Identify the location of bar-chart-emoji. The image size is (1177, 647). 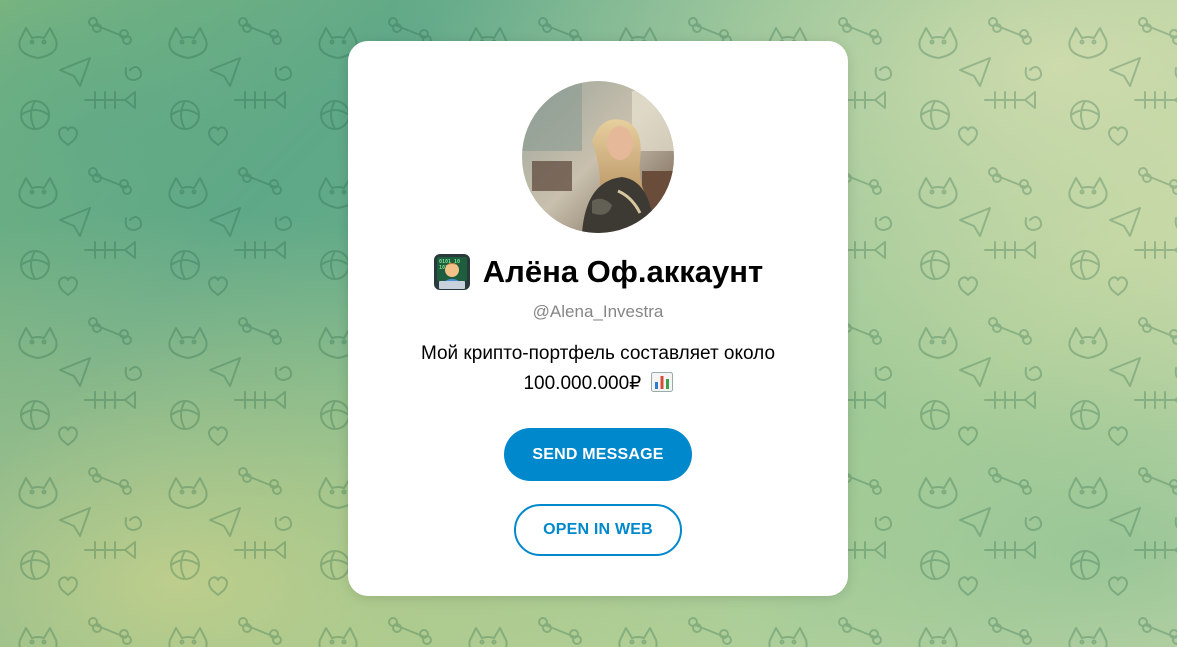
(661, 382).